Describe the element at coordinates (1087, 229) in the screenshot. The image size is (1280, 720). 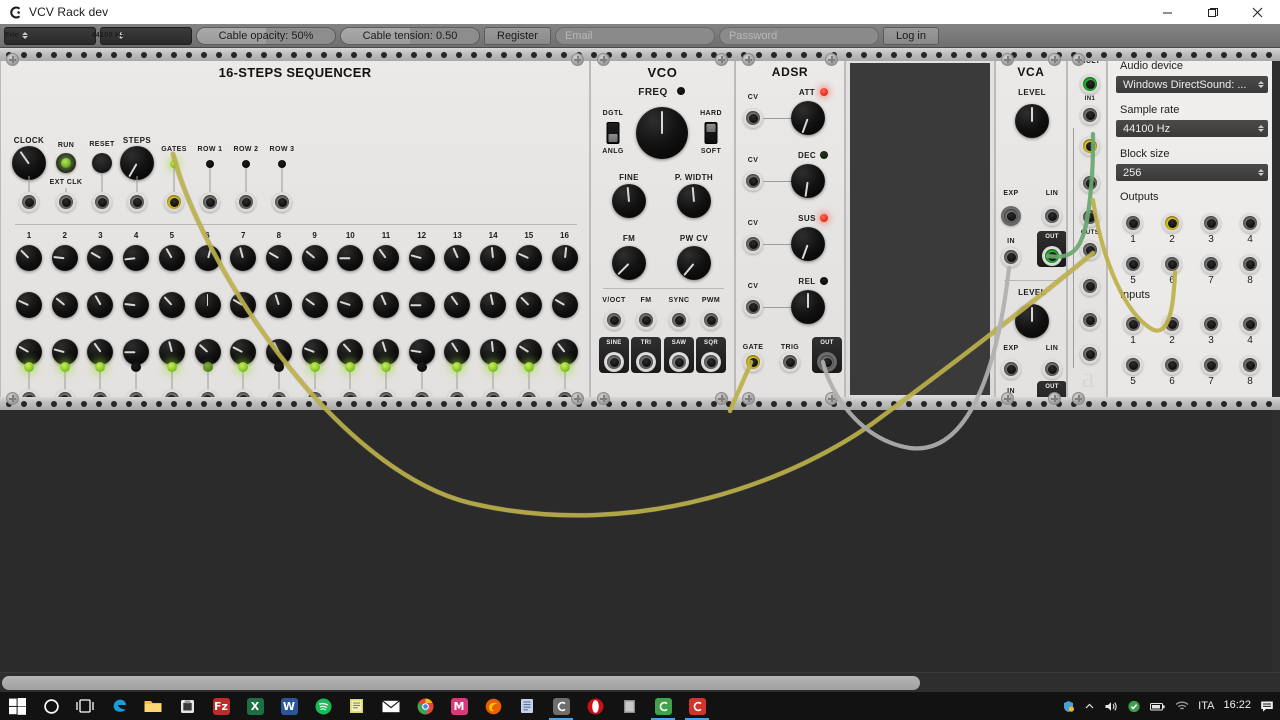
I see `module-mult: MULT IN1 OUTS a` at that location.